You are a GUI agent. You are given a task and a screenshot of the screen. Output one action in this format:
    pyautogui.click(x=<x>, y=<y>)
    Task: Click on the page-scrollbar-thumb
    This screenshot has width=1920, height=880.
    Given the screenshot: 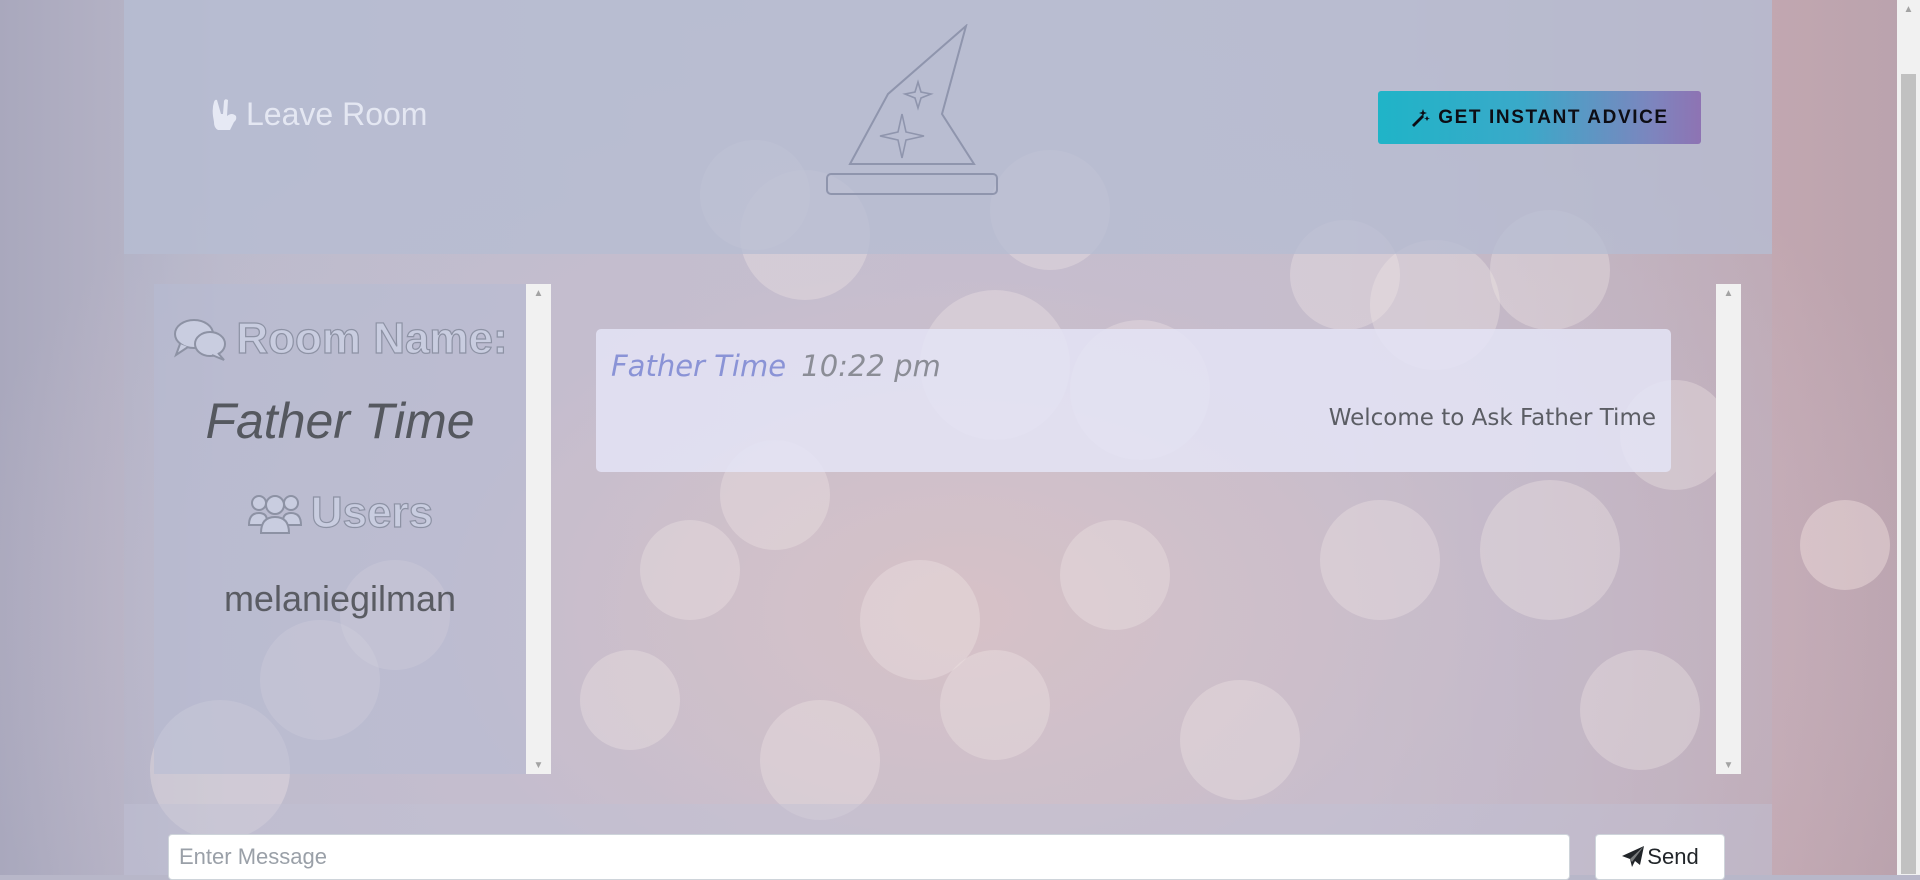 What is the action you would take?
    pyautogui.click(x=1908, y=474)
    